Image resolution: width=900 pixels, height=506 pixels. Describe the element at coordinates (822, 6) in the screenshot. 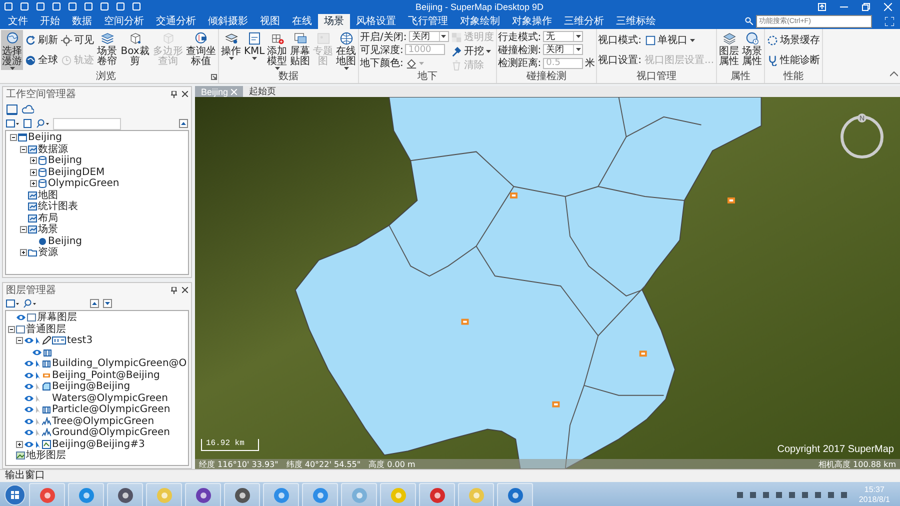

I see `ribbon-toggle-icon` at that location.